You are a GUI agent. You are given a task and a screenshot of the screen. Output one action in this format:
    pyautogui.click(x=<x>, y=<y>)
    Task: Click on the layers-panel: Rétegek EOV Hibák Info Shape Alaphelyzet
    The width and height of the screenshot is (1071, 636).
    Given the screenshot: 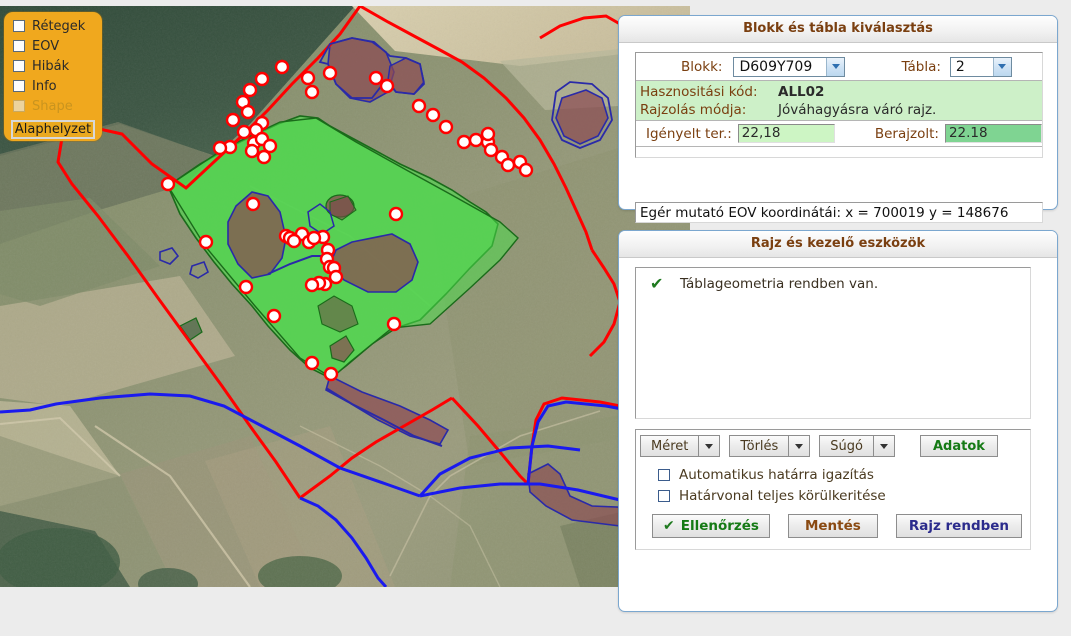 What is the action you would take?
    pyautogui.click(x=53, y=76)
    